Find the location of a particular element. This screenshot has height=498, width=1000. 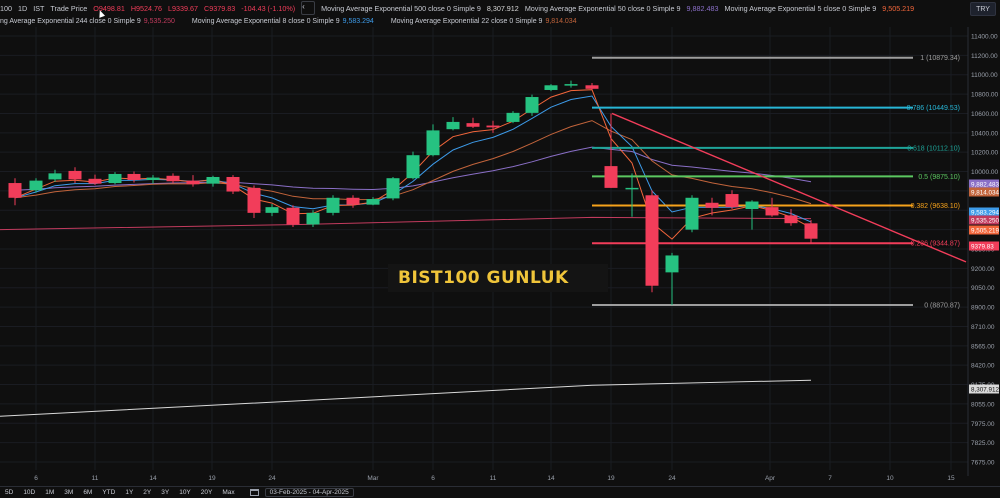

high-value: H9524.76 is located at coordinates (146, 8).